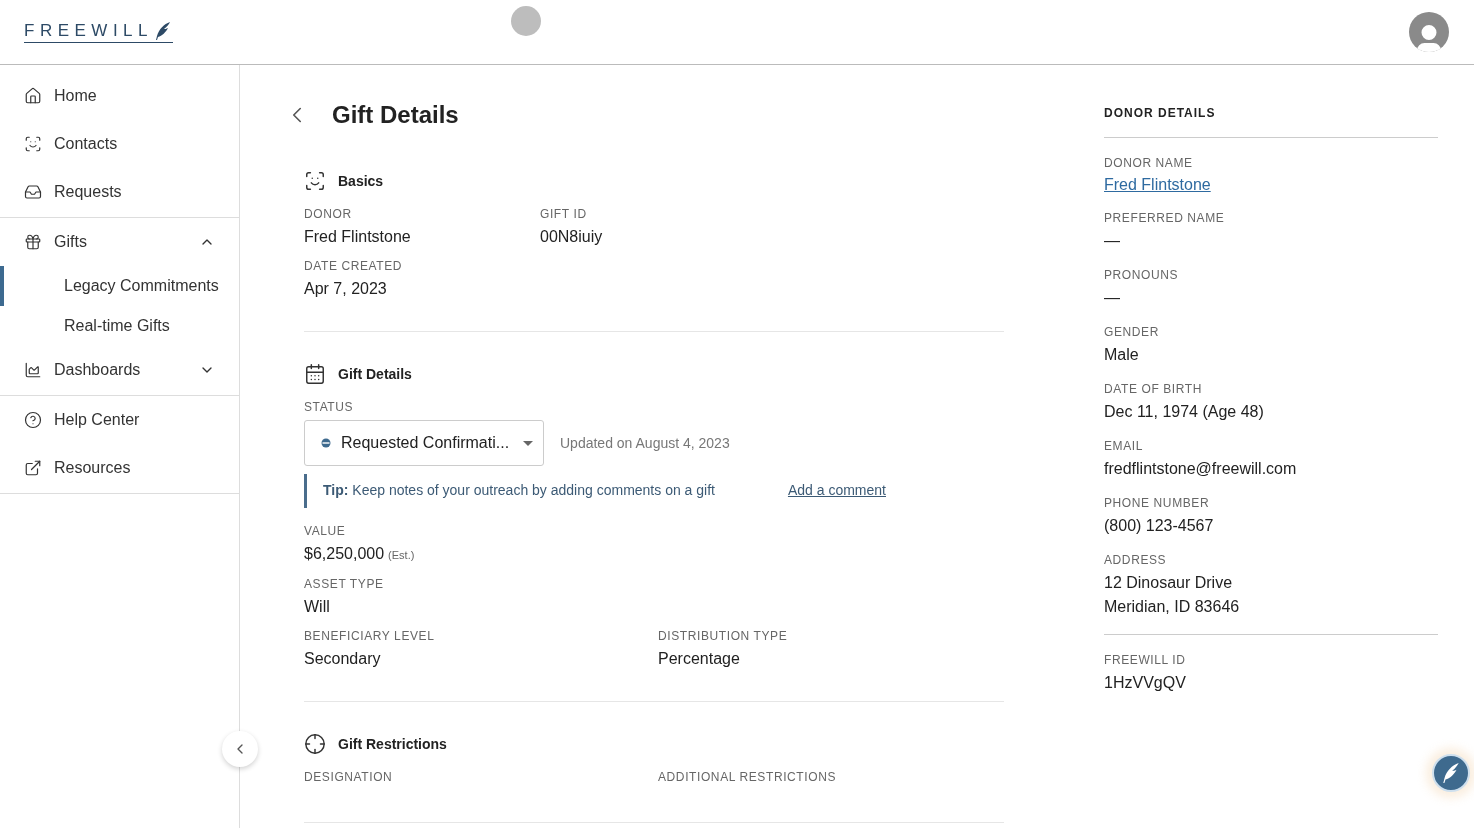 The width and height of the screenshot is (1474, 828). Describe the element at coordinates (33, 420) in the screenshot. I see `help-icon` at that location.